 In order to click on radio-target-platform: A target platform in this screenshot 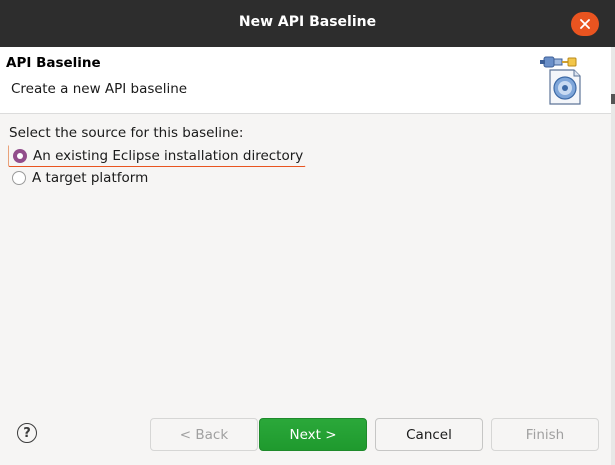, I will do `click(78, 178)`.